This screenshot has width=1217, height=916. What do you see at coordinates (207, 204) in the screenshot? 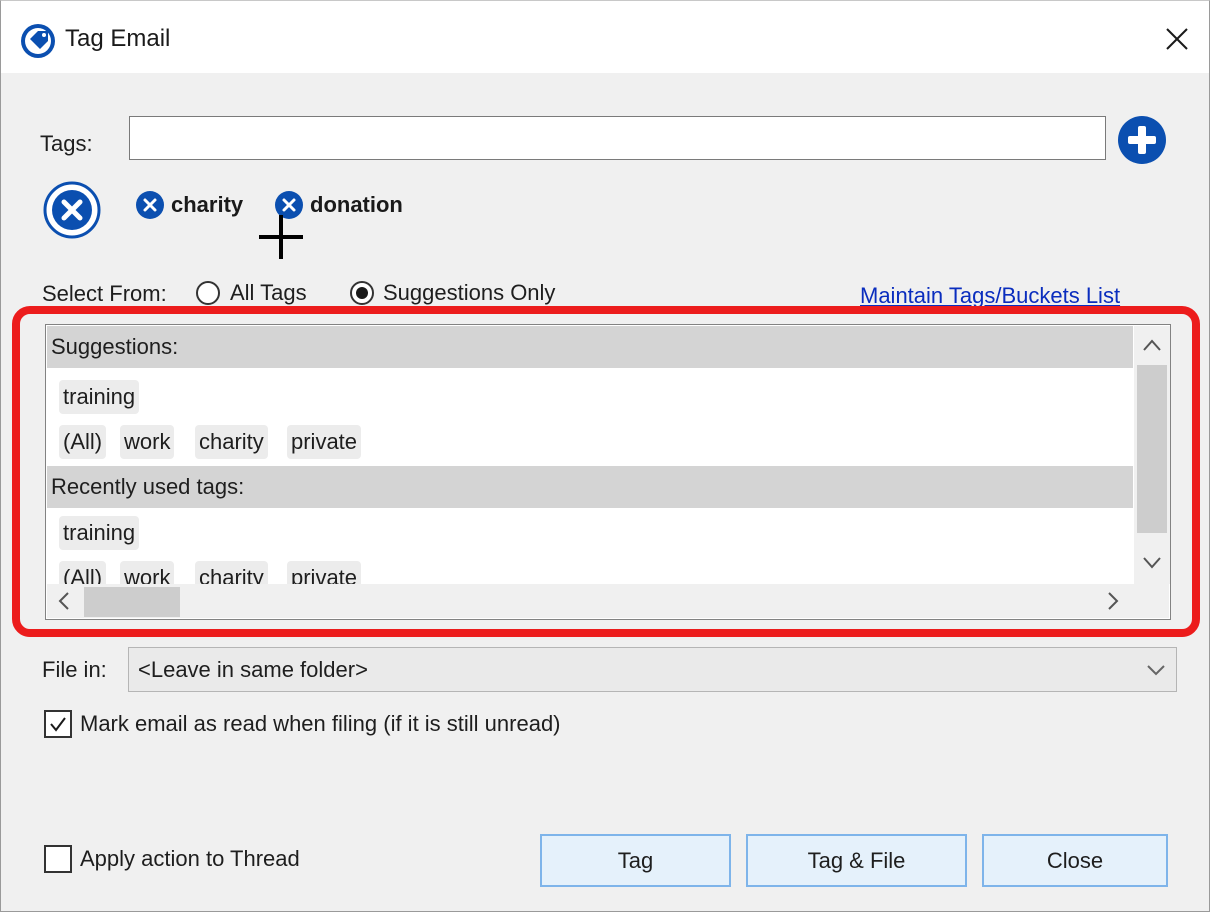
I see `selected-tag-label: charity` at bounding box center [207, 204].